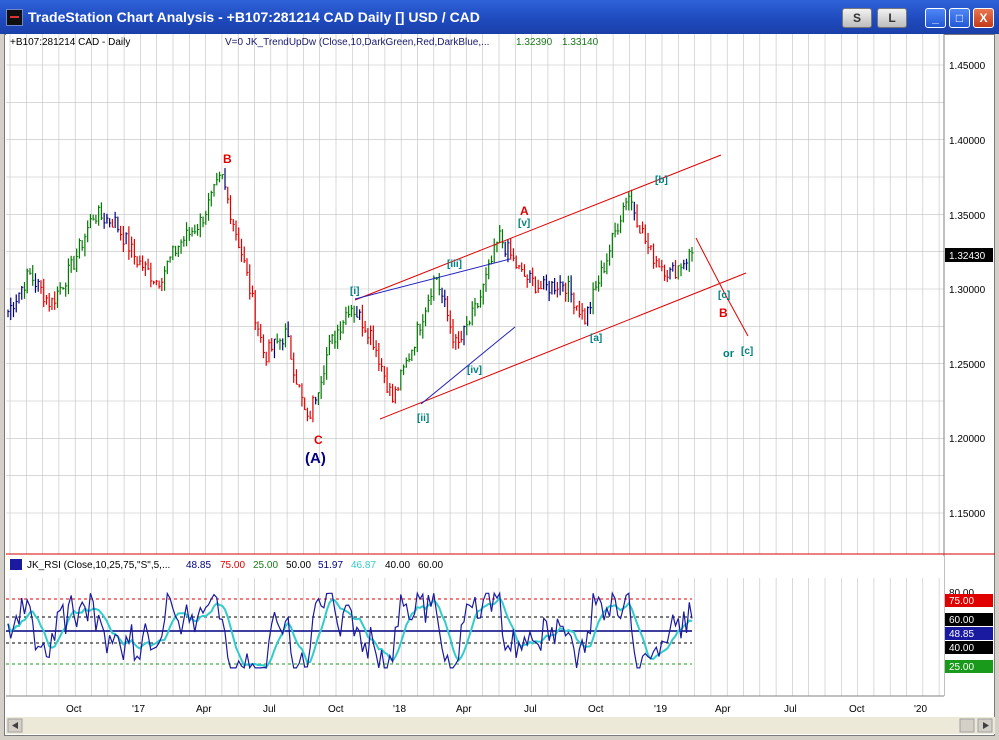 The height and width of the screenshot is (740, 999). I want to click on x-tick-label: '18, so click(399, 709).